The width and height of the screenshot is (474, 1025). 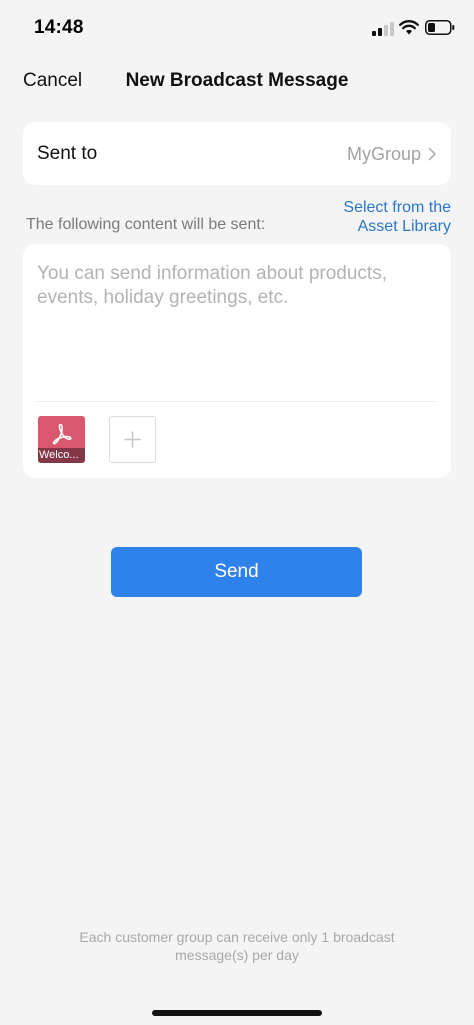 I want to click on plus-icon, so click(x=132, y=439).